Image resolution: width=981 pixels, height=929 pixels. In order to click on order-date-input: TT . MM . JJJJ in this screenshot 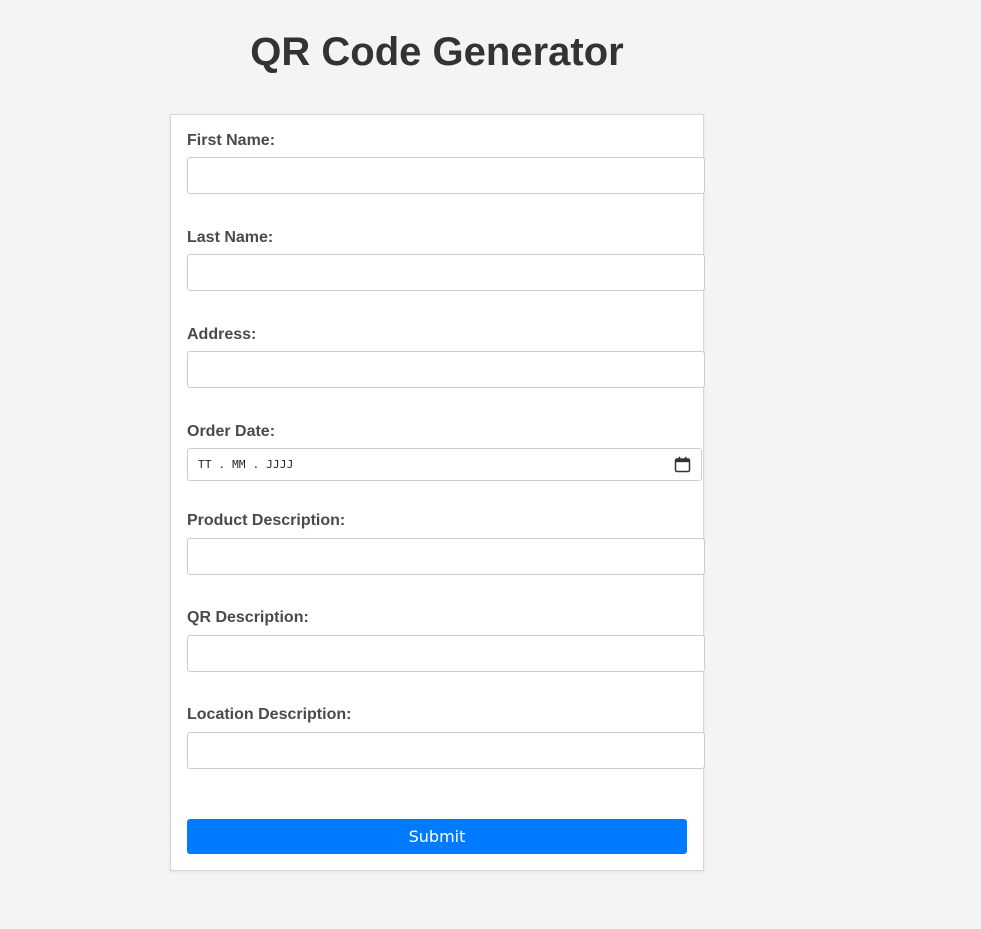, I will do `click(444, 464)`.